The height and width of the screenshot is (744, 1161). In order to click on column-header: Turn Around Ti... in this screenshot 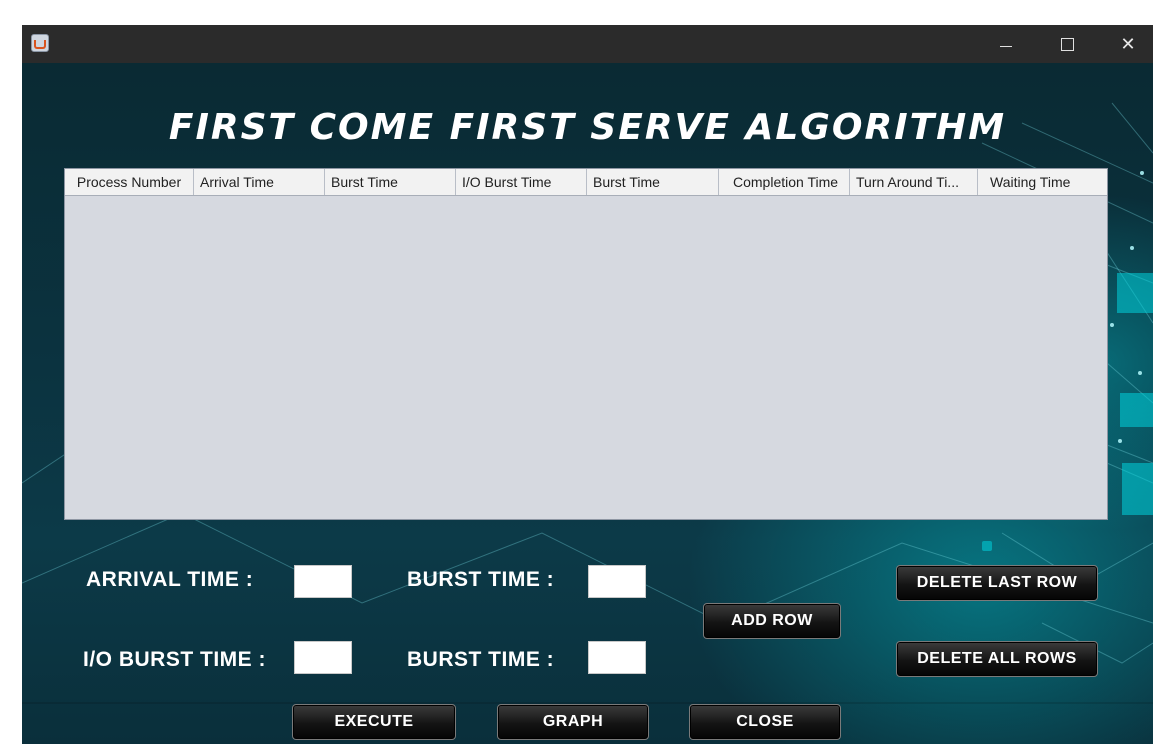, I will do `click(914, 182)`.